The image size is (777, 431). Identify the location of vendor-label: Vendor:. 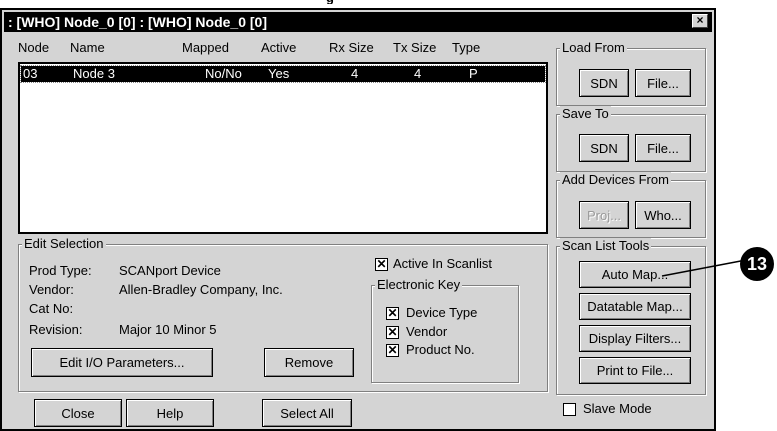
(51, 289).